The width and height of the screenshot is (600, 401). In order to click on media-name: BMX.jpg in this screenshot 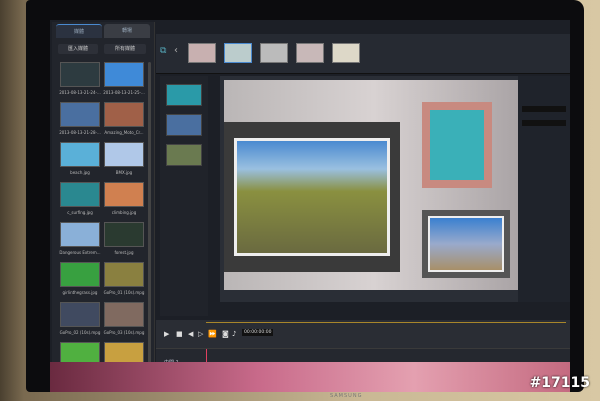, I will do `click(124, 172)`.